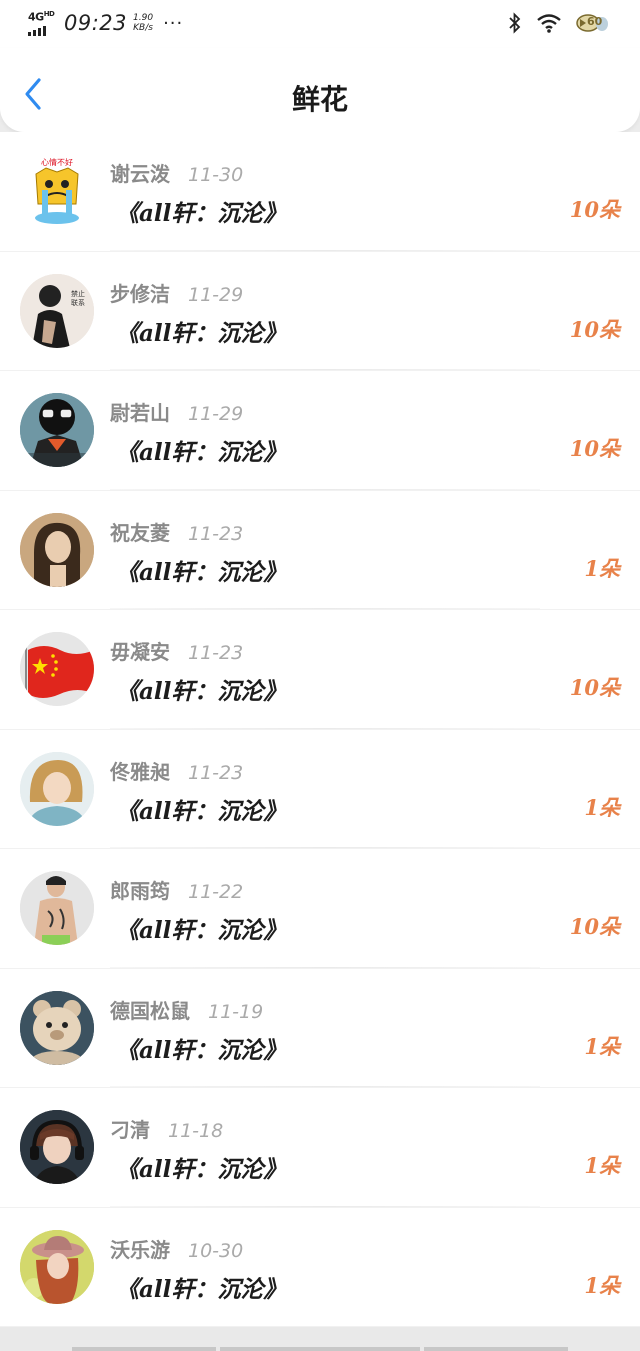 The image size is (640, 1351). Describe the element at coordinates (130, 1128) in the screenshot. I see `sender-name: 刁清` at that location.